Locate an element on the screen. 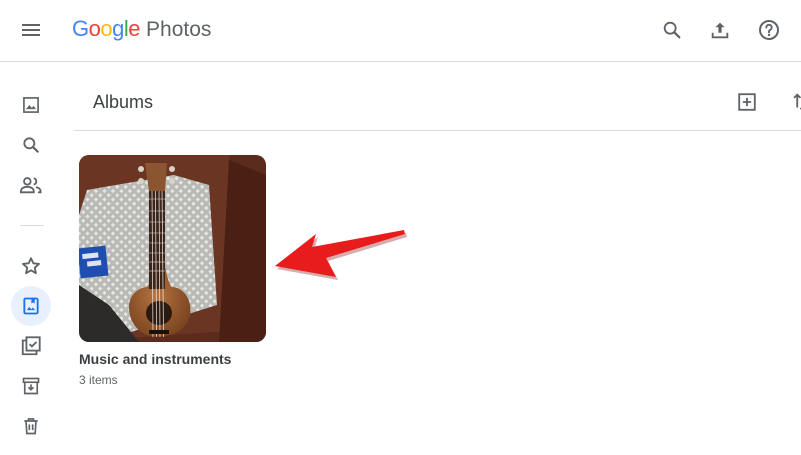  help-icon is located at coordinates (769, 30).